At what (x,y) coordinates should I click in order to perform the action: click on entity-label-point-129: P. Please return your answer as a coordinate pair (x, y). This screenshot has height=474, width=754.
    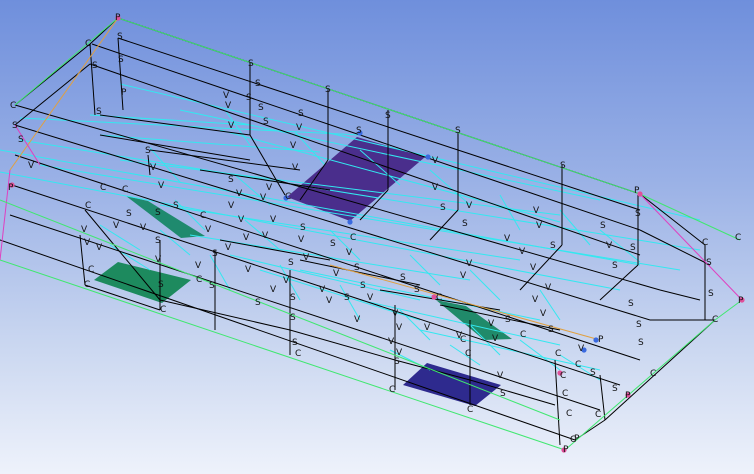
    Looking at the image, I should click on (628, 396).